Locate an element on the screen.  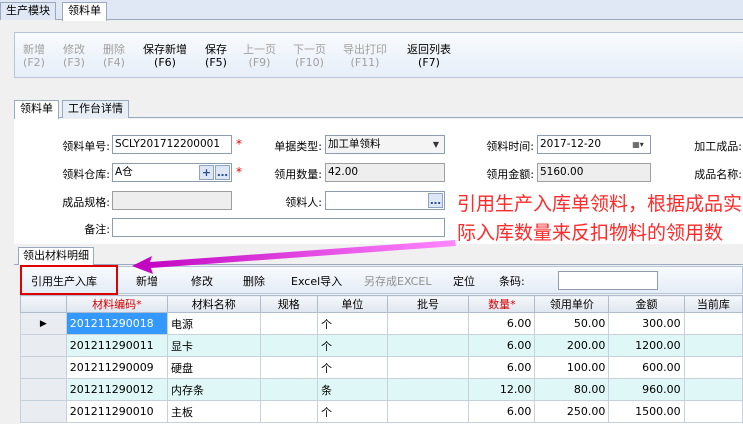
grid-edit-button: 修改 is located at coordinates (202, 281).